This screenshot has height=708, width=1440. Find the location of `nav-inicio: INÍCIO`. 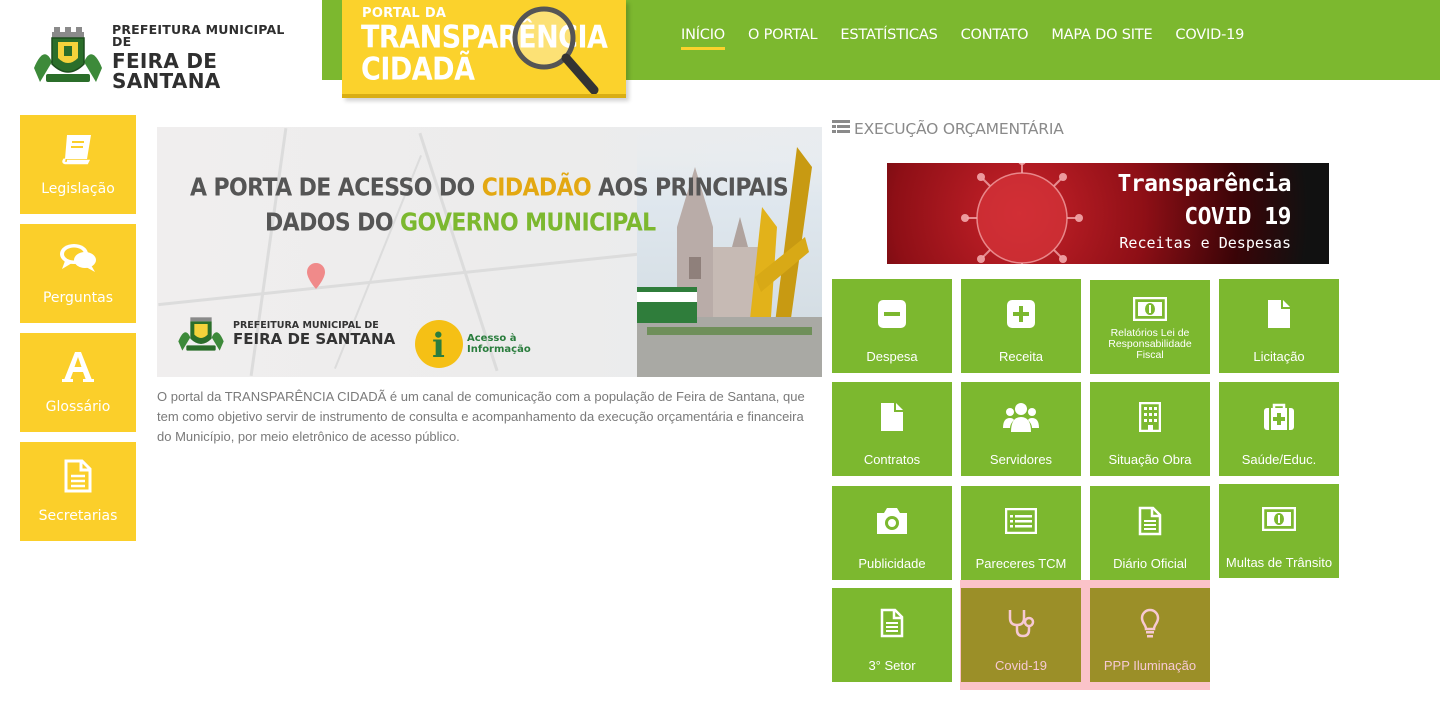

nav-inicio: INÍCIO is located at coordinates (703, 38).